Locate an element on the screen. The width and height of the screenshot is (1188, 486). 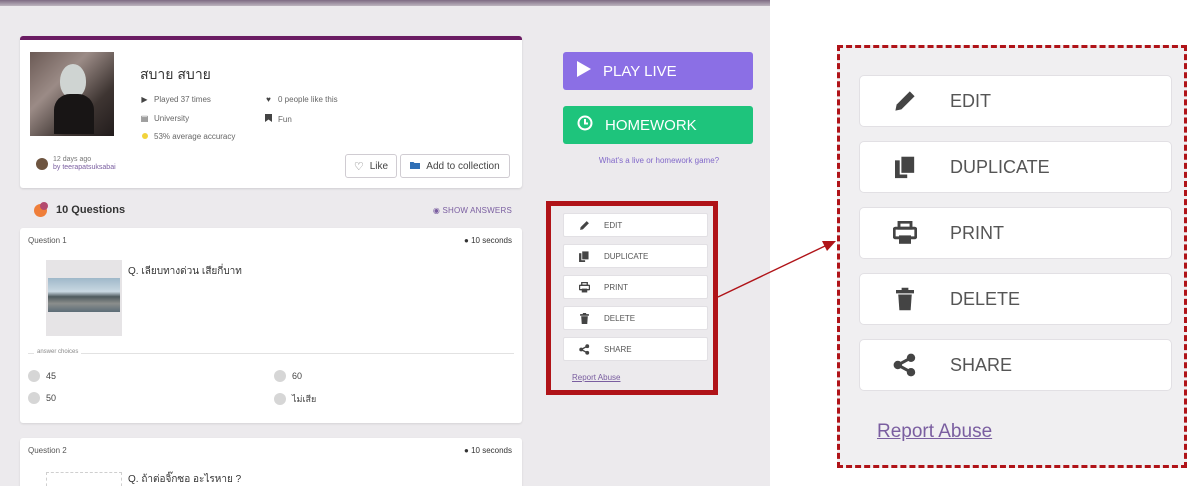
homework-button: HOMEWORK is located at coordinates (658, 125).